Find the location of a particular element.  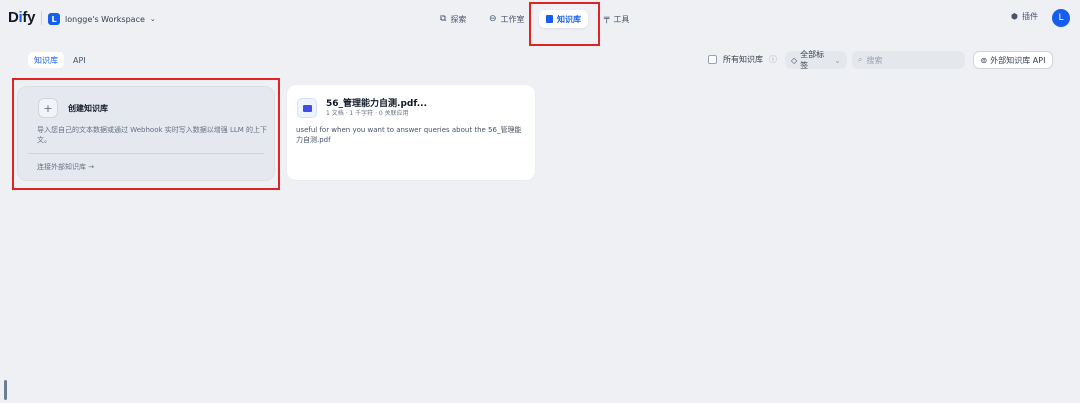

connect-external-knowledge-link: 连接外部知识库 → is located at coordinates (65, 167).